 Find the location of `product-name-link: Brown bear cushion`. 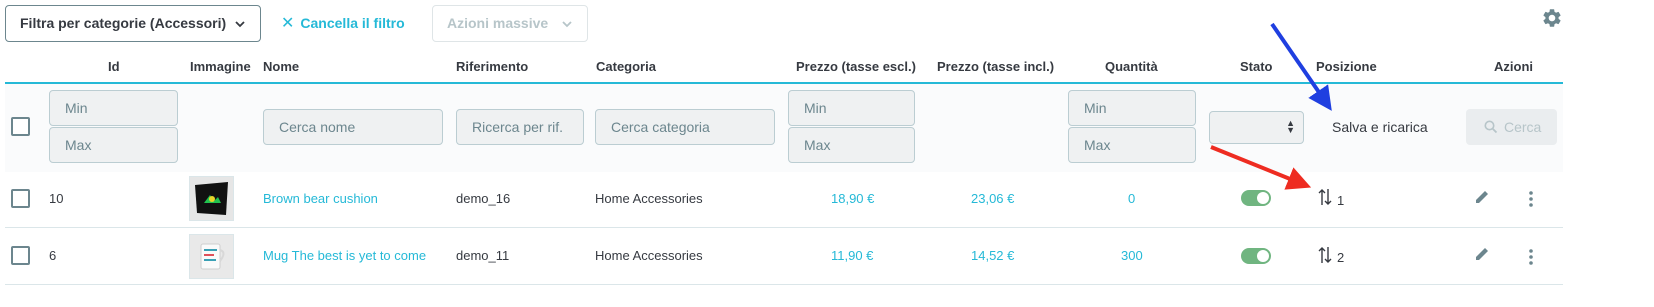

product-name-link: Brown bear cushion is located at coordinates (320, 198).